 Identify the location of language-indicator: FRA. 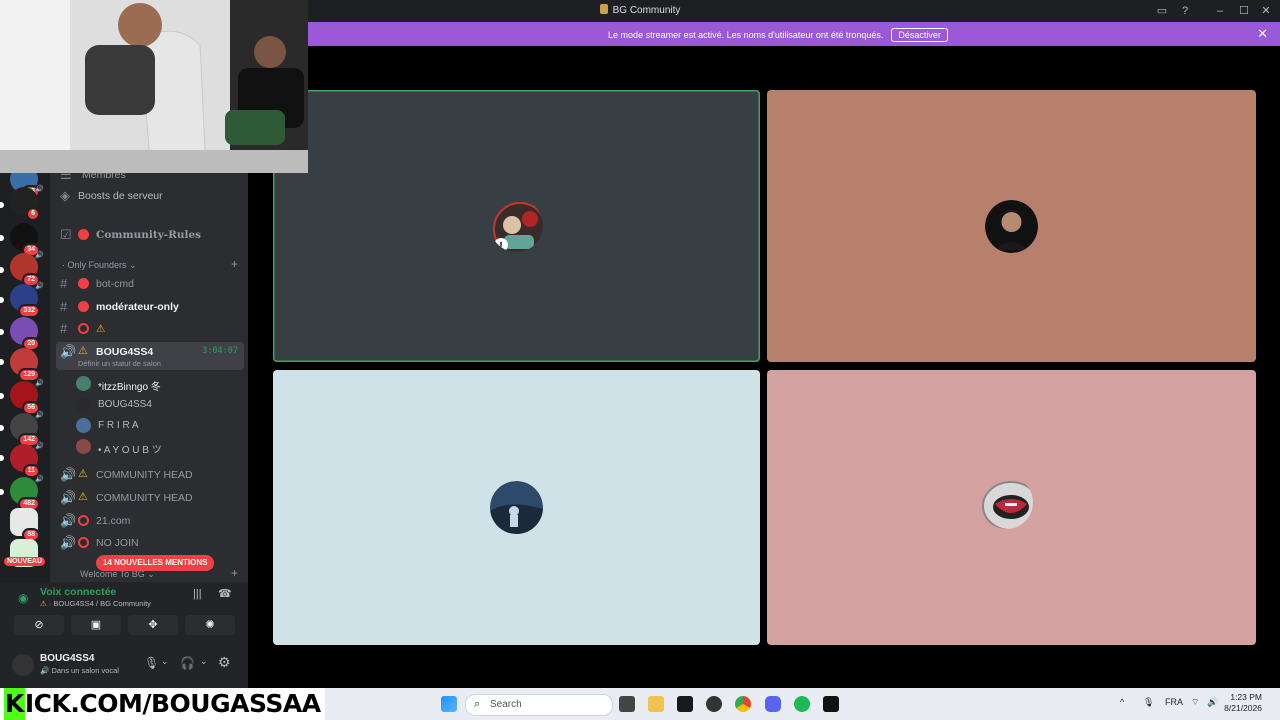
(1174, 702).